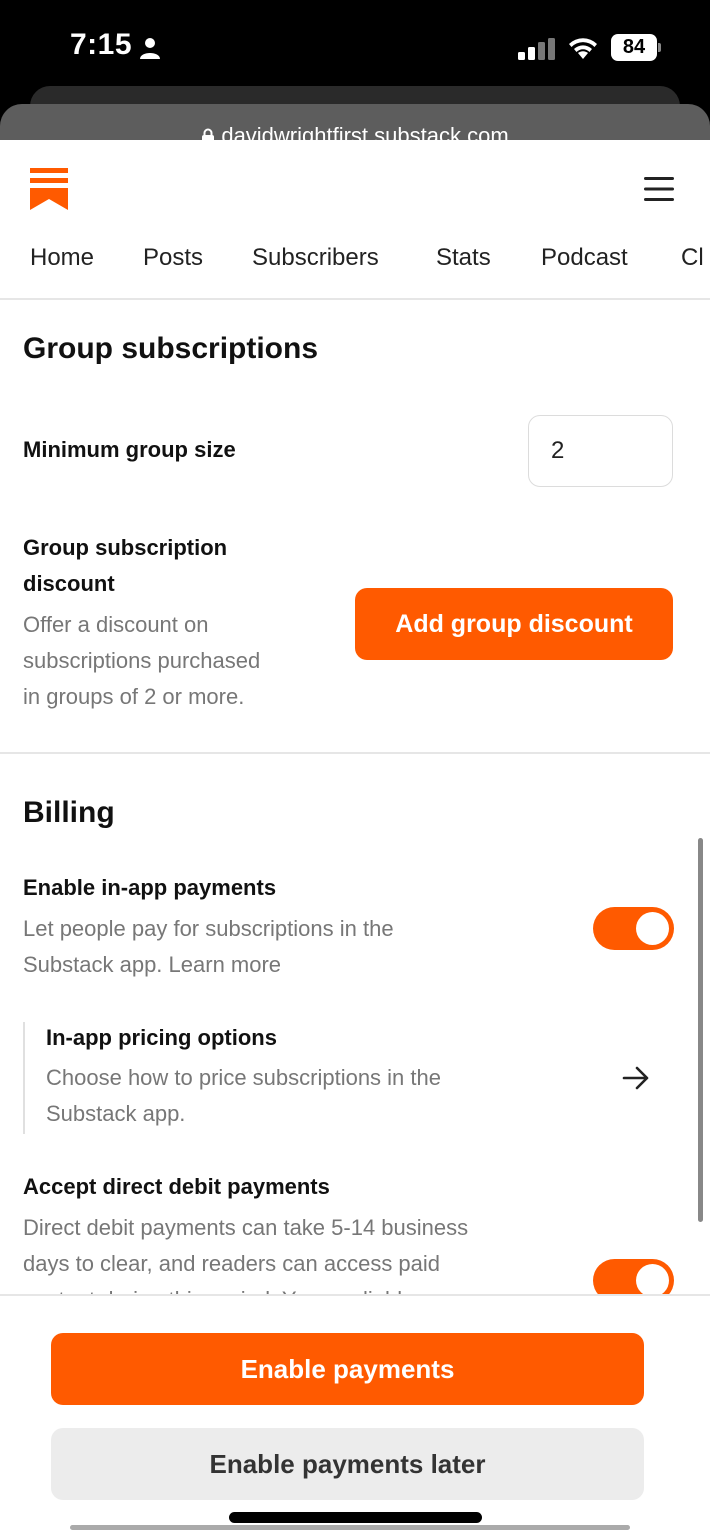 This screenshot has height=1537, width=710. I want to click on signal-icon, so click(536, 49).